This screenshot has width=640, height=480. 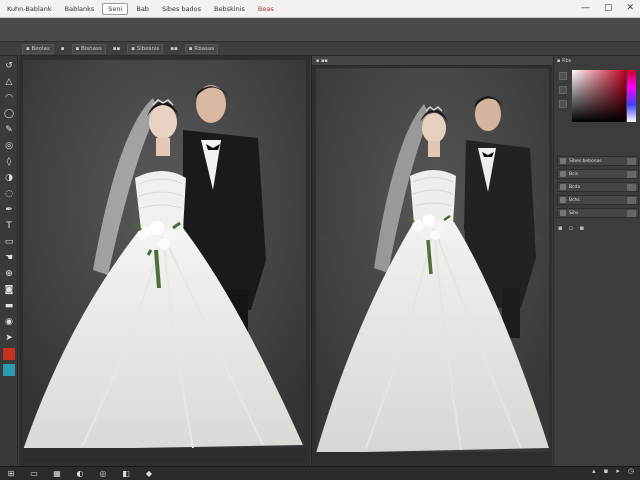 What do you see at coordinates (9, 210) in the screenshot?
I see `pen-tool-icon: ✒` at bounding box center [9, 210].